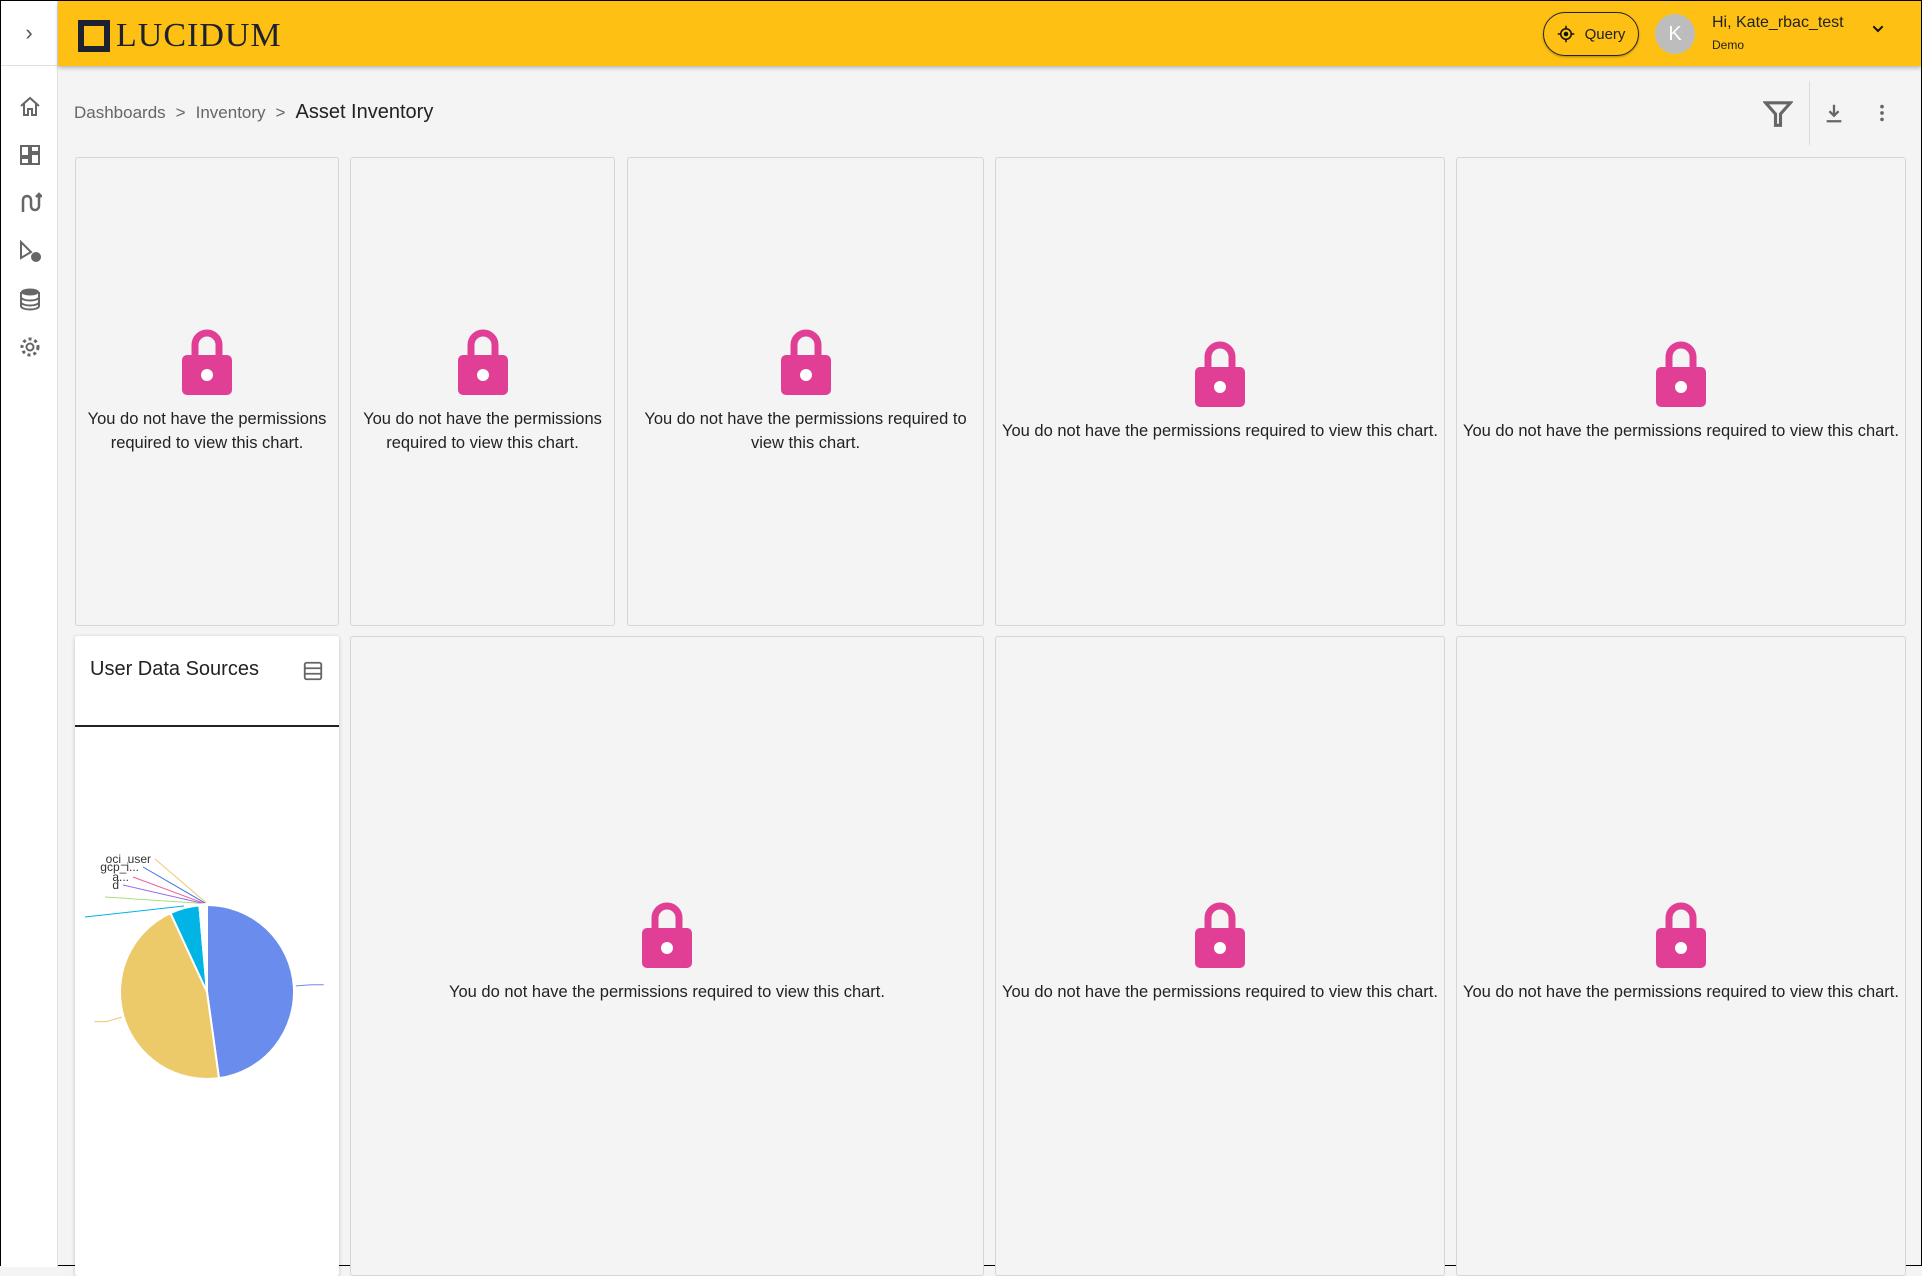 Image resolution: width=1922 pixels, height=1276 pixels. I want to click on breadcrumb-dashboards: Dashboards, so click(120, 113).